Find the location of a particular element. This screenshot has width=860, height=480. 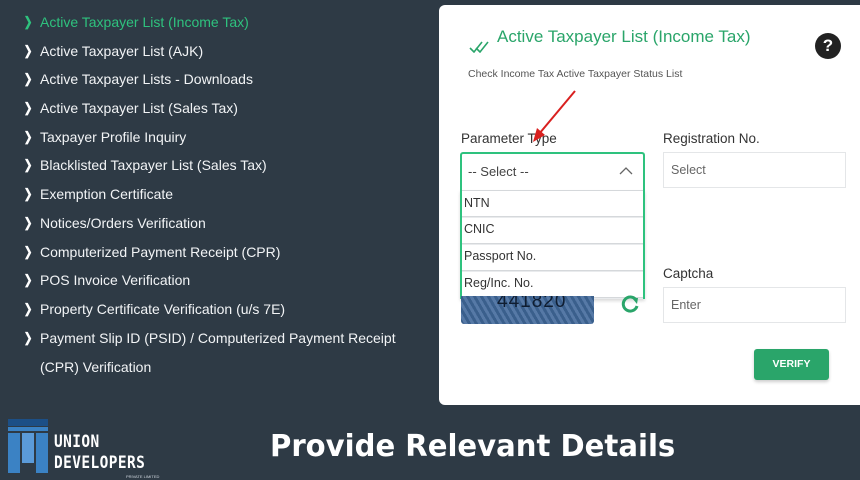

captcha-label: Captcha is located at coordinates (688, 273).